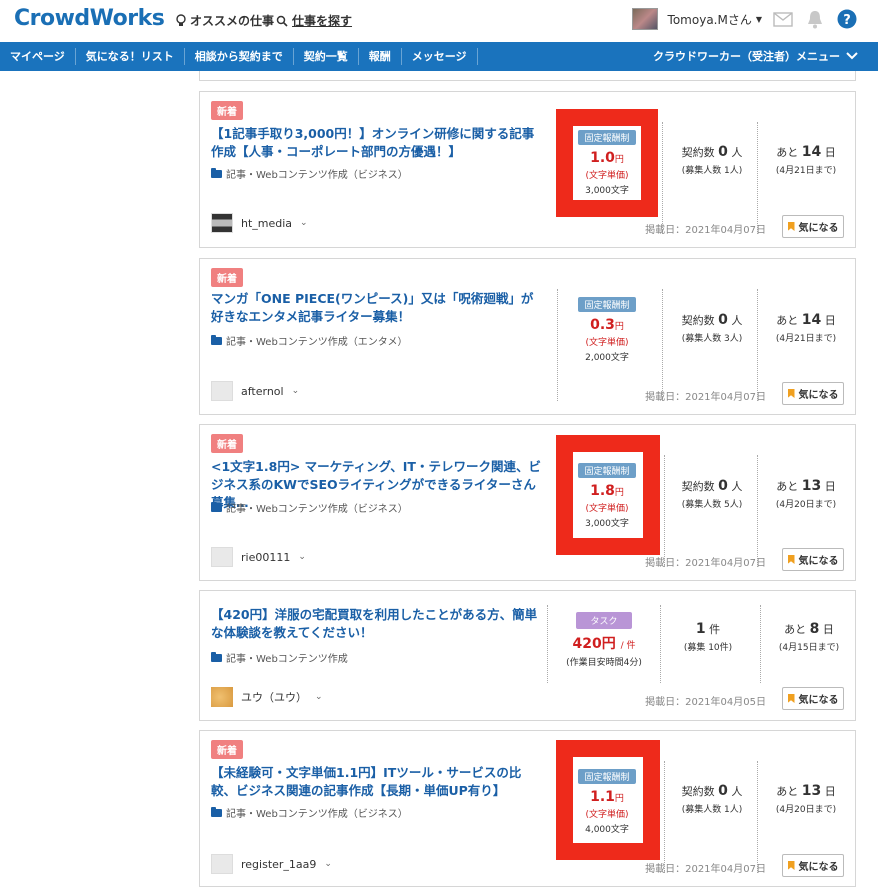  I want to click on unit-price: 1.1円, so click(607, 797).